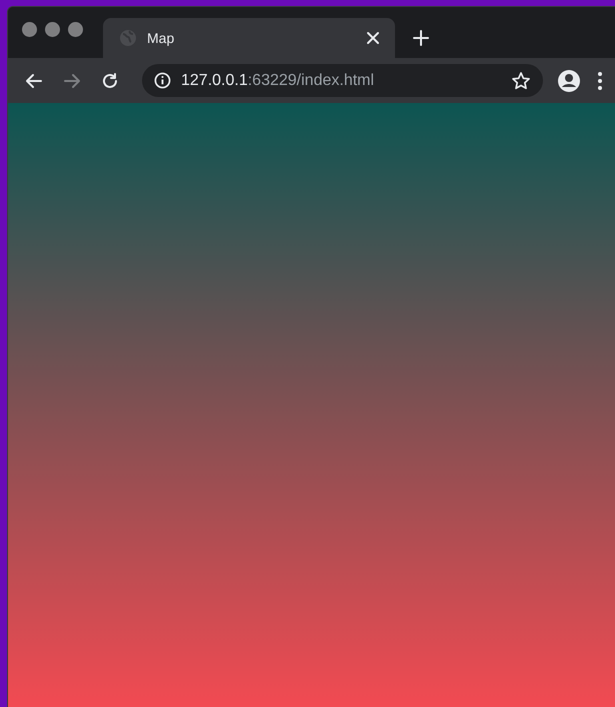  Describe the element at coordinates (162, 80) in the screenshot. I see `info-icon` at that location.